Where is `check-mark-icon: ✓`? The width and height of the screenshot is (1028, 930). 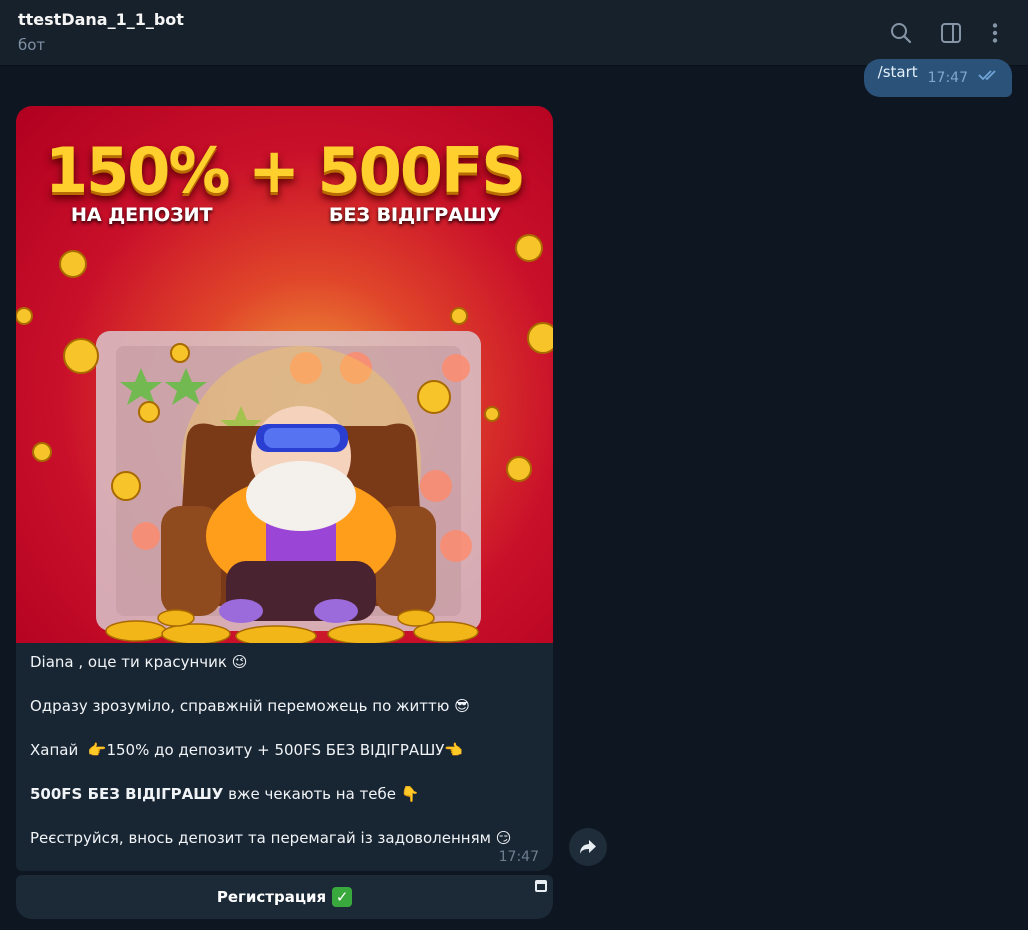
check-mark-icon: ✓ is located at coordinates (342, 897).